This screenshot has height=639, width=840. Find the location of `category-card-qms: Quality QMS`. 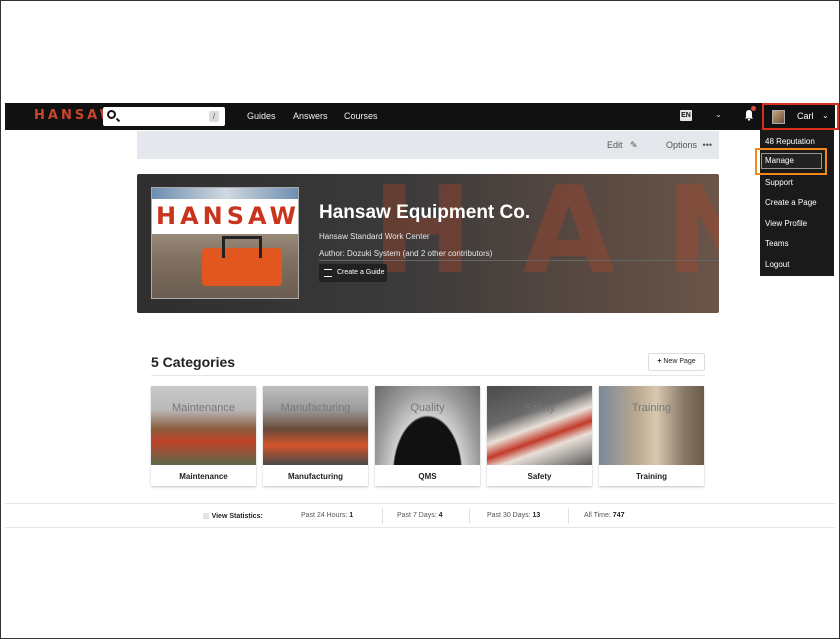

category-card-qms: Quality QMS is located at coordinates (427, 436).